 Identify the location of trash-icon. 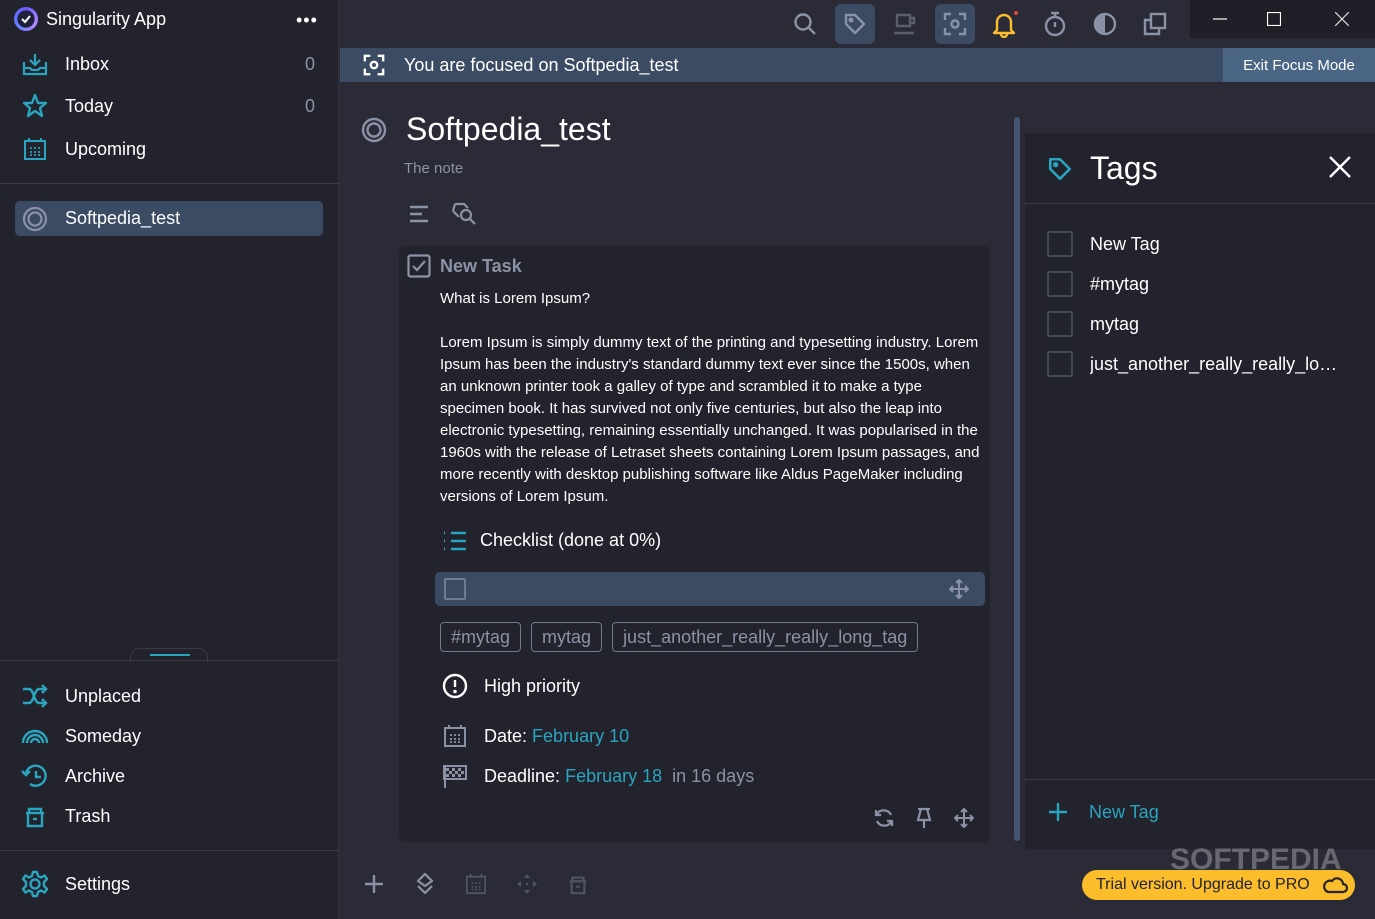
(578, 885).